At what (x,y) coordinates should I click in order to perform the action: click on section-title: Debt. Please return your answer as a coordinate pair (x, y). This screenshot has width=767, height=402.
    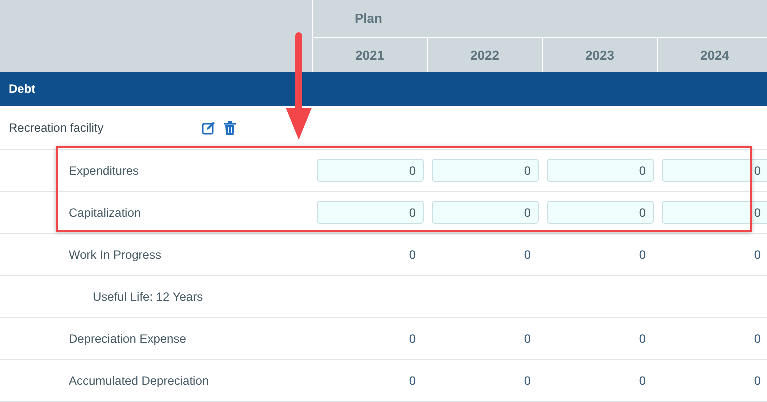
    Looking at the image, I should click on (22, 89).